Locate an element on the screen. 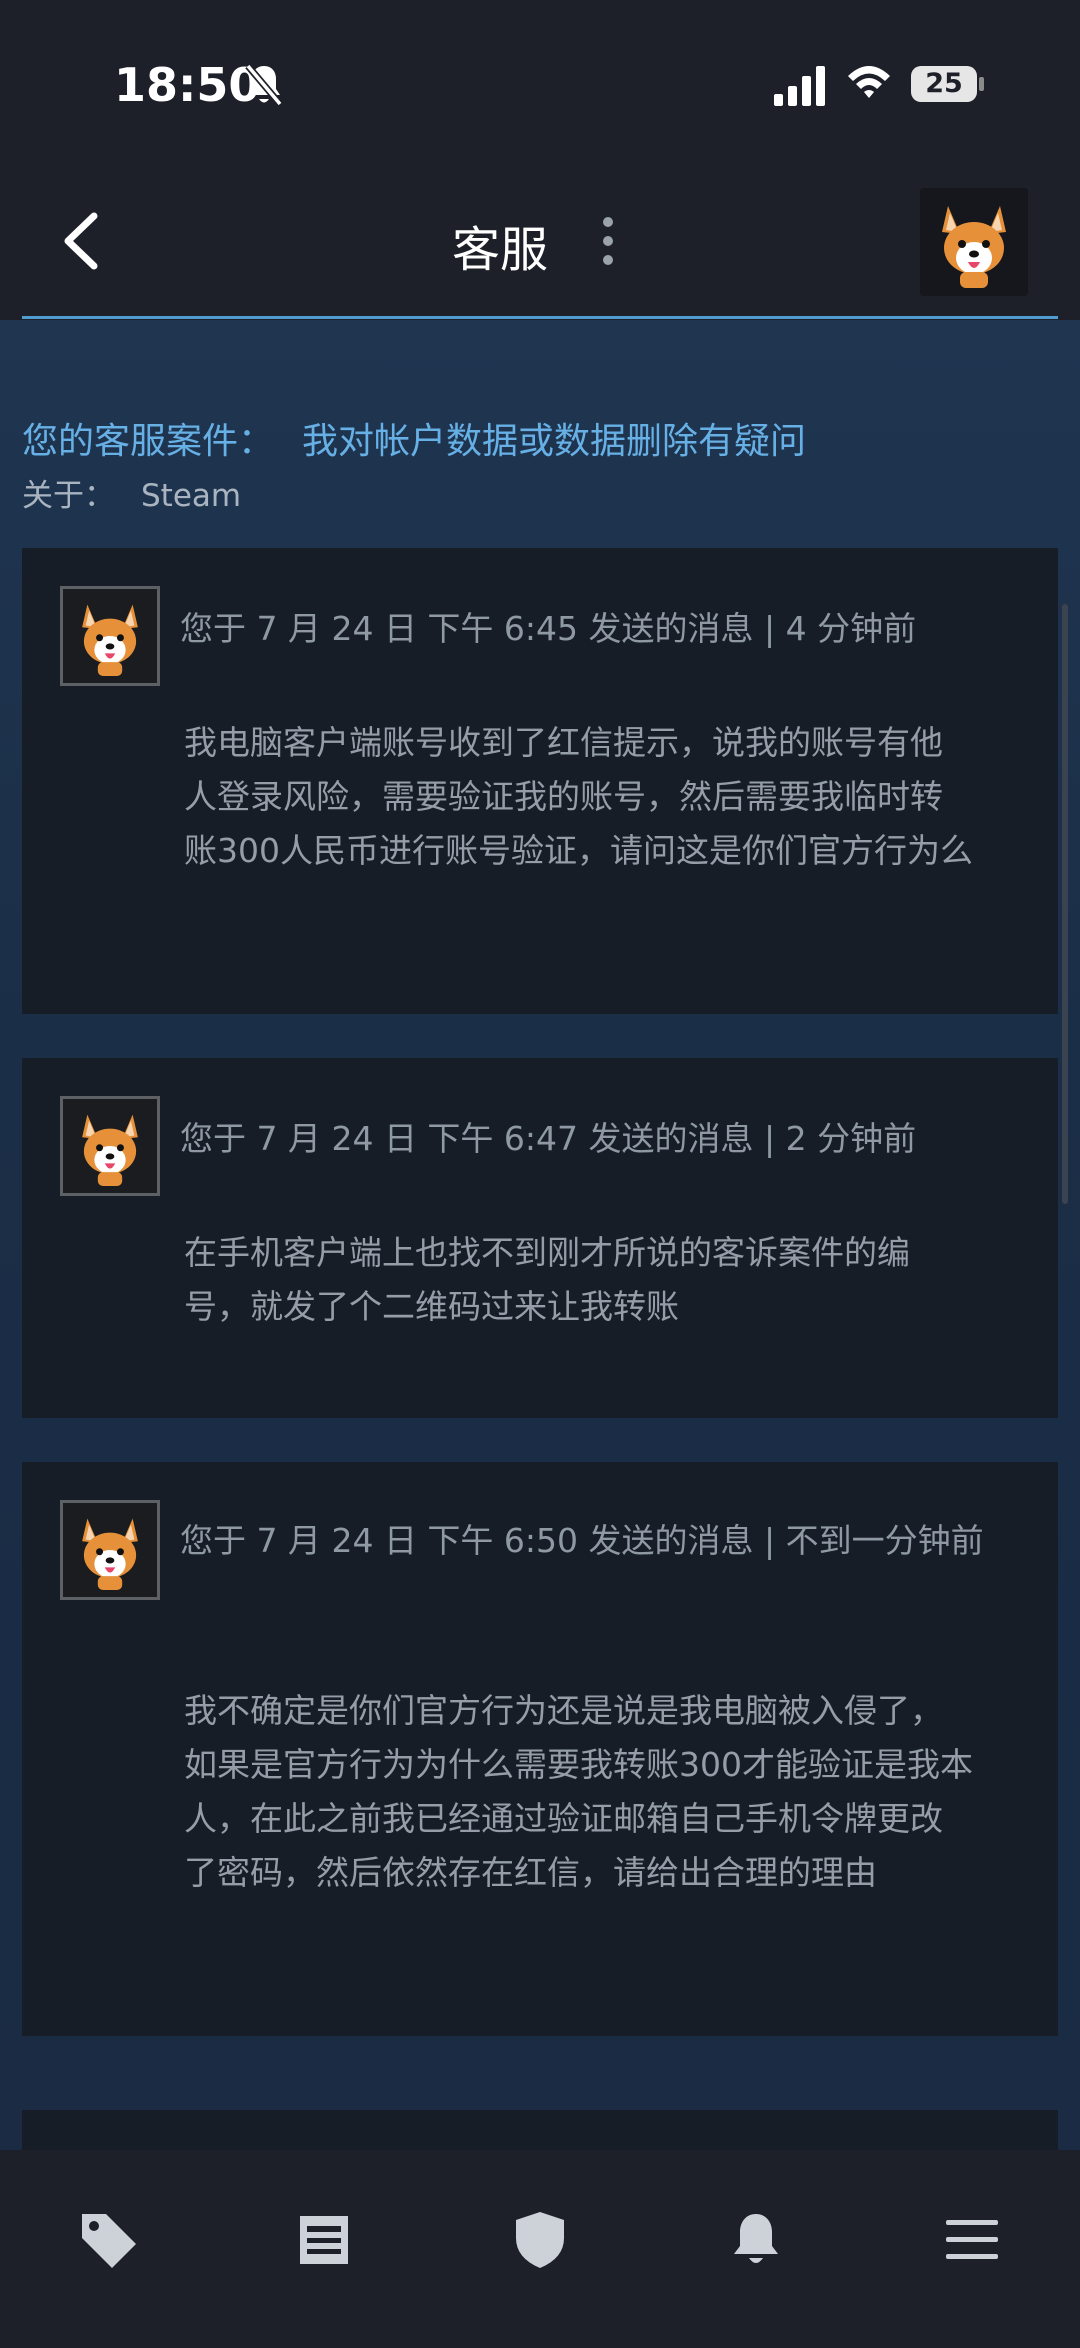 This screenshot has width=1080, height=2348. message-body: 在手机客户端上也找不到刚才所说的客诉案件的编号，就发了个二维码过来让我转账 is located at coordinates (547, 1279).